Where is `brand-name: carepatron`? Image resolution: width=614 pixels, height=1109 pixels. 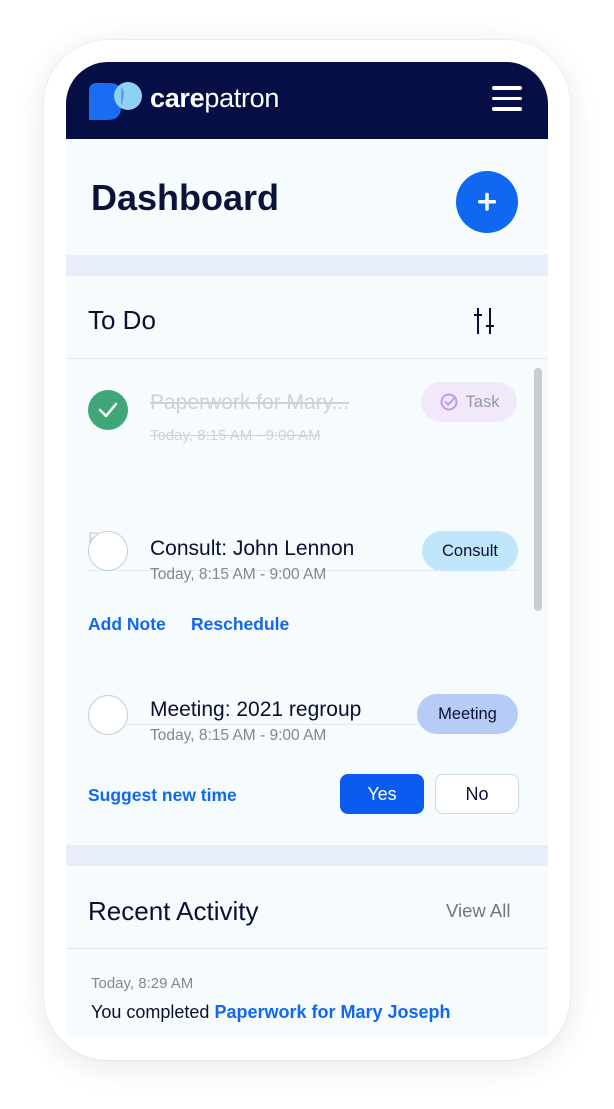
brand-name: carepatron is located at coordinates (215, 98).